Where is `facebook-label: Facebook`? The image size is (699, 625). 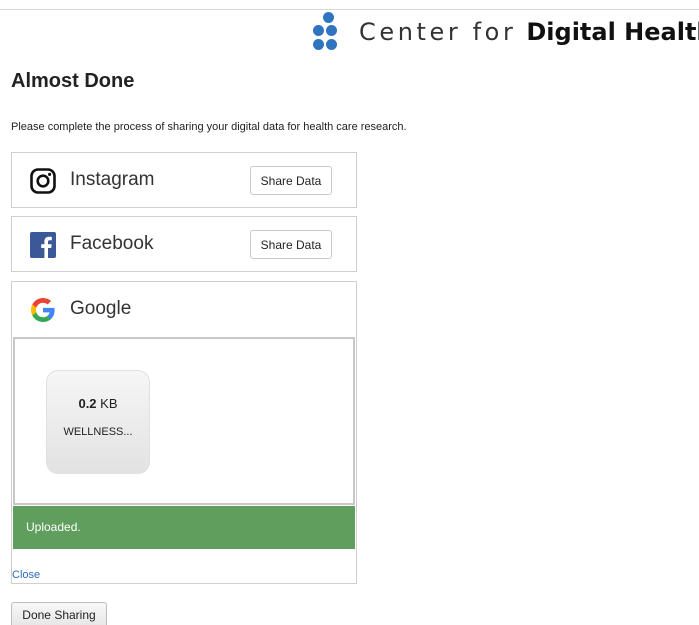 facebook-label: Facebook is located at coordinates (112, 243).